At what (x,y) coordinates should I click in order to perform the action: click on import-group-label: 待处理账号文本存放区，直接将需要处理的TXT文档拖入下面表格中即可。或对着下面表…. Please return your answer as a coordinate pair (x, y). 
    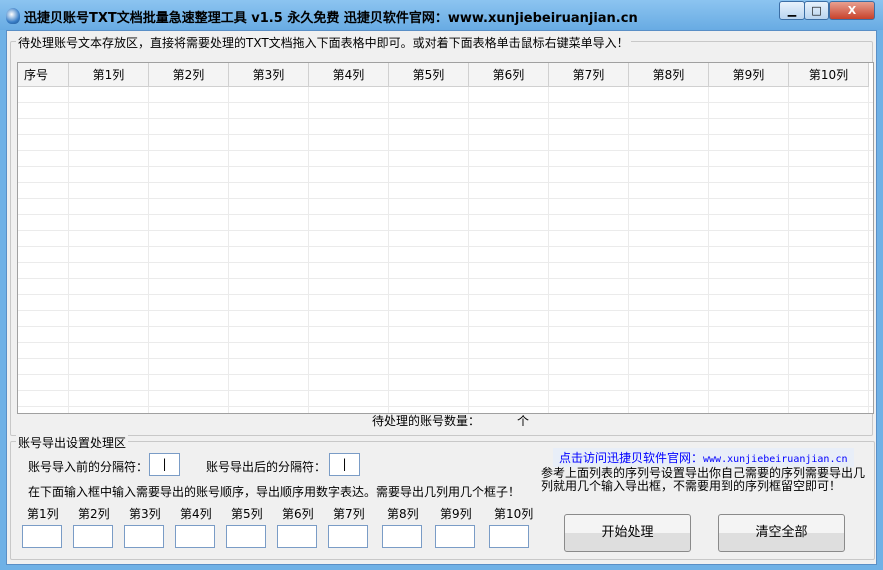
    Looking at the image, I should click on (323, 42).